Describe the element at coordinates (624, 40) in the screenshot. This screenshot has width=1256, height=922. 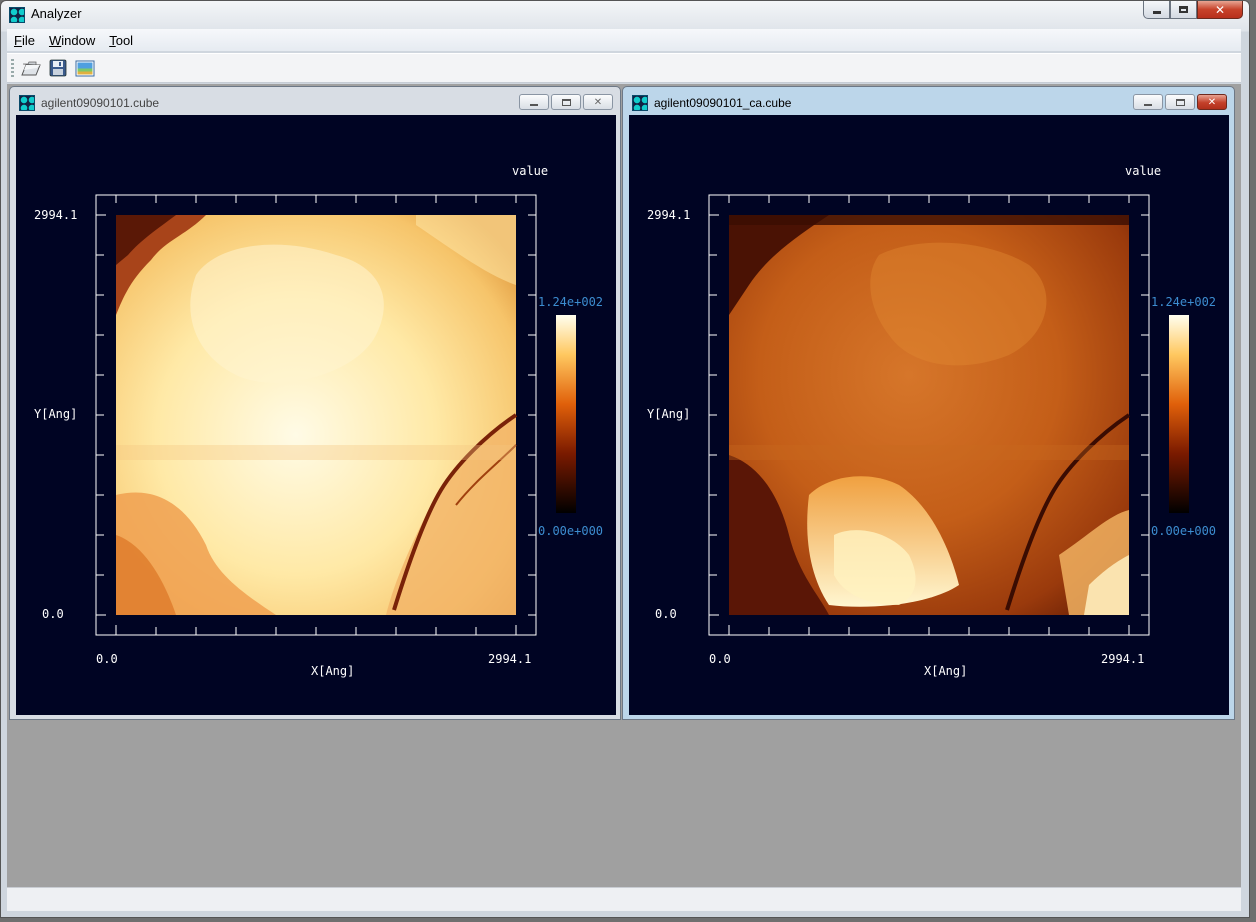
I see `menu-bar: File Window Tool` at that location.